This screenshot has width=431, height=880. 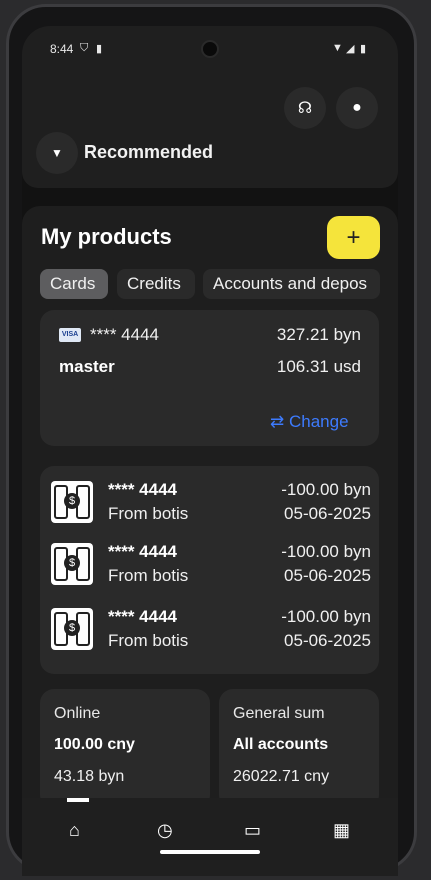 I want to click on wifi-icon: ▼, so click(x=337, y=48).